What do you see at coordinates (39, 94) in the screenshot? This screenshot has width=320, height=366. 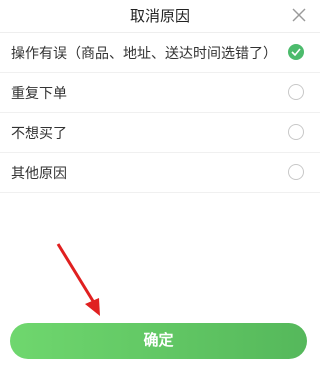 I see `reason-label: 重复下单` at bounding box center [39, 94].